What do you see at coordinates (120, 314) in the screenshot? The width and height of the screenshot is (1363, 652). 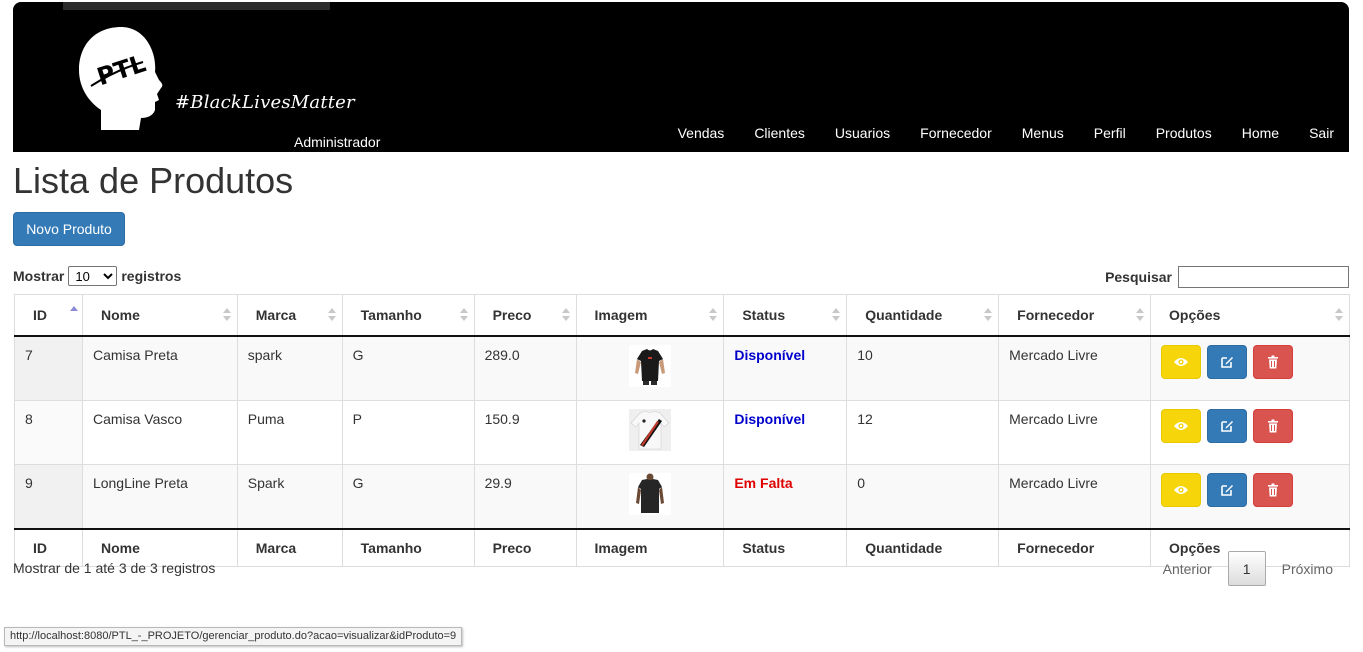 I see `col-header-label: Nome` at bounding box center [120, 314].